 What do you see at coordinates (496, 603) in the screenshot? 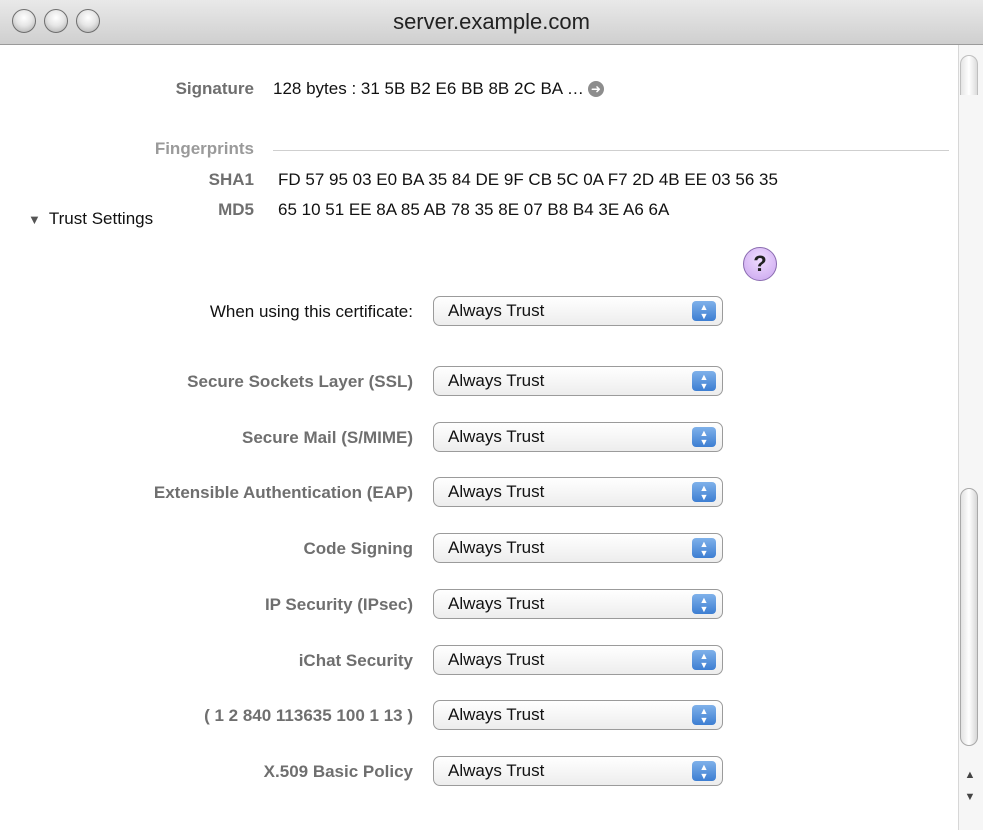
I see `ipsec-value: Always Trust` at bounding box center [496, 603].